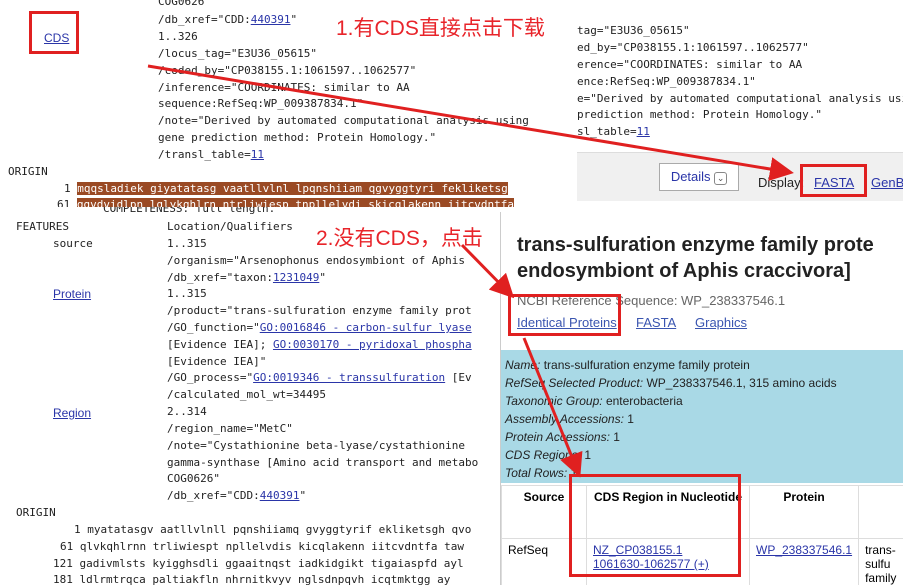  Describe the element at coordinates (470, 122) in the screenshot. I see `arrow-to-fasta` at that location.